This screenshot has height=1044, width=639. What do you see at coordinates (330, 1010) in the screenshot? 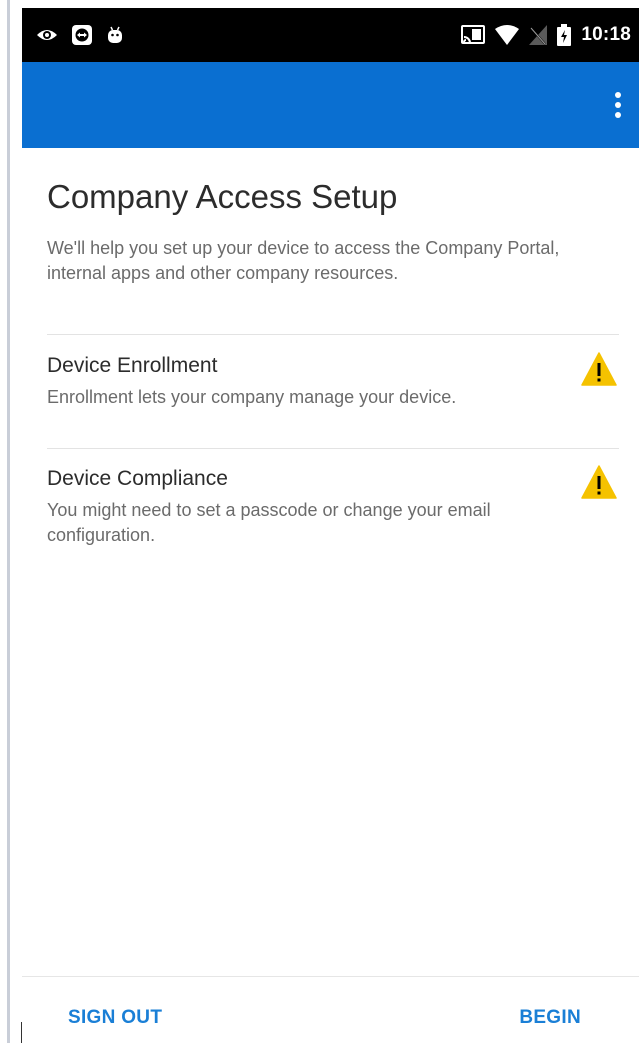
I see `bottom-action-bar: SIGN OUT BEGIN` at bounding box center [330, 1010].